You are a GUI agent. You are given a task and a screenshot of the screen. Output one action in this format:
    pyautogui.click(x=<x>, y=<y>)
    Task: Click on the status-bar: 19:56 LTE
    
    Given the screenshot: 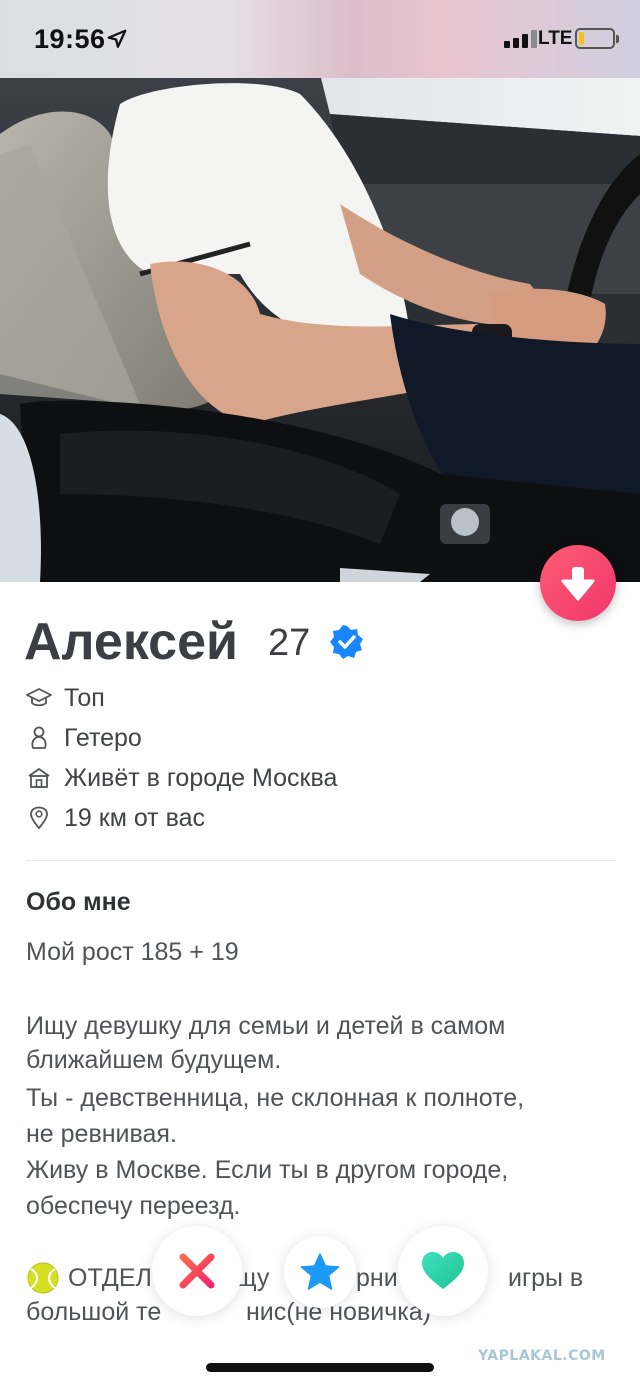 What is the action you would take?
    pyautogui.click(x=320, y=39)
    